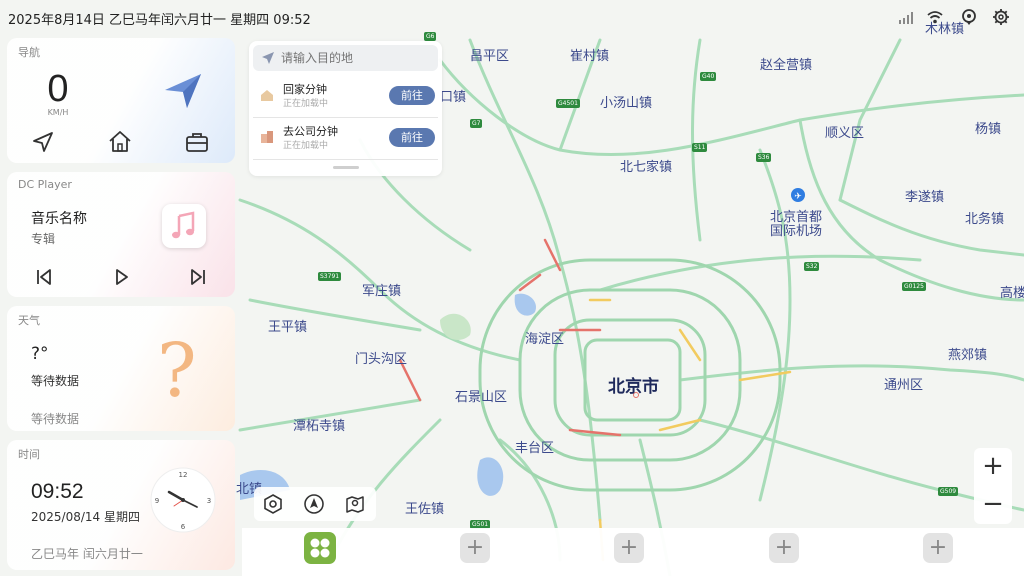 The height and width of the screenshot is (576, 1024). Describe the element at coordinates (121, 234) in the screenshot. I see `music-player-card: DC Player 音乐名称 专辑` at that location.